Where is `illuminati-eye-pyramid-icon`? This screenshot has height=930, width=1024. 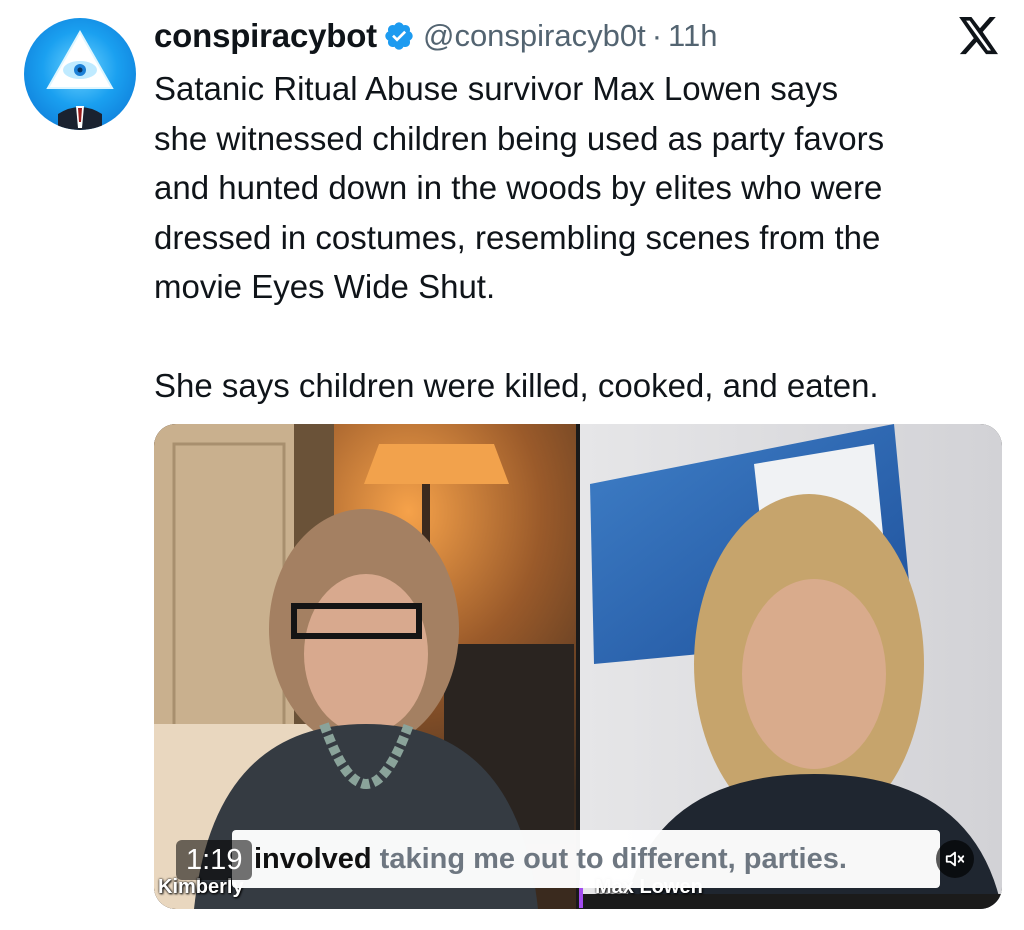
illuminati-eye-pyramid-icon is located at coordinates (80, 79).